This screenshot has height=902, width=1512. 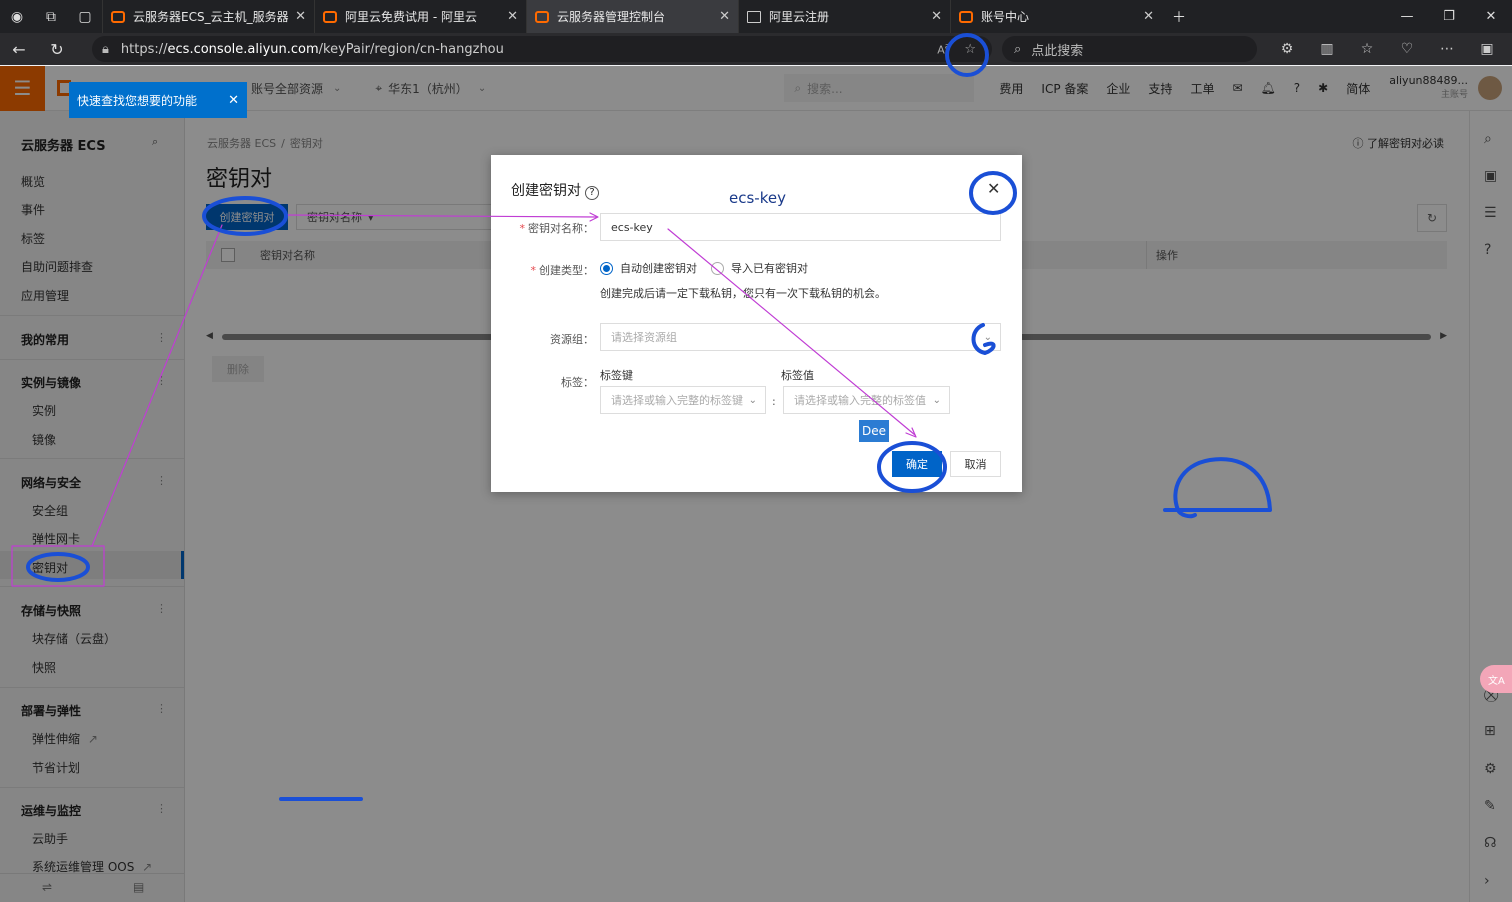 I want to click on profile-icon: ◉, so click(x=17, y=16).